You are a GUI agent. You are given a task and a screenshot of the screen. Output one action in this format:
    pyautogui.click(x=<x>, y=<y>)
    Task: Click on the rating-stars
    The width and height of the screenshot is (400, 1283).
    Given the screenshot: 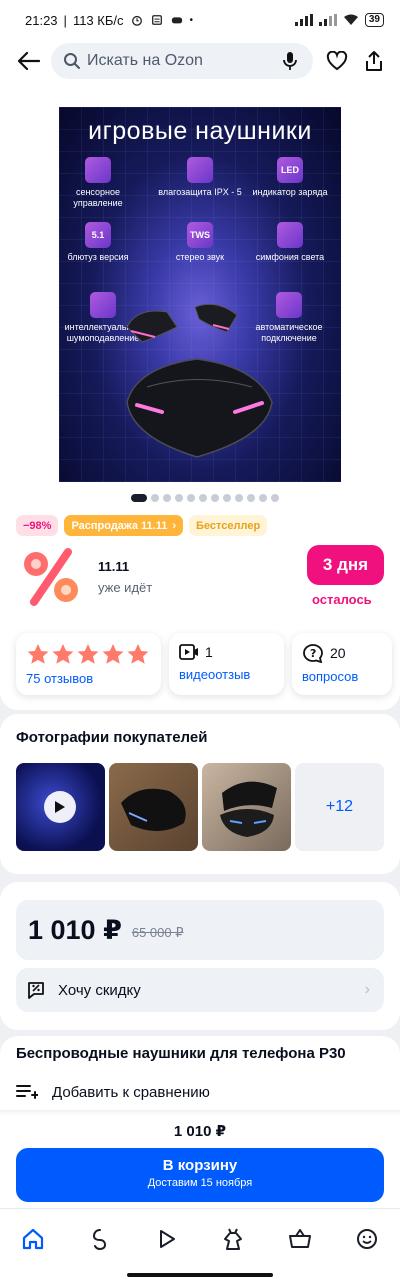 What is the action you would take?
    pyautogui.click(x=88, y=654)
    